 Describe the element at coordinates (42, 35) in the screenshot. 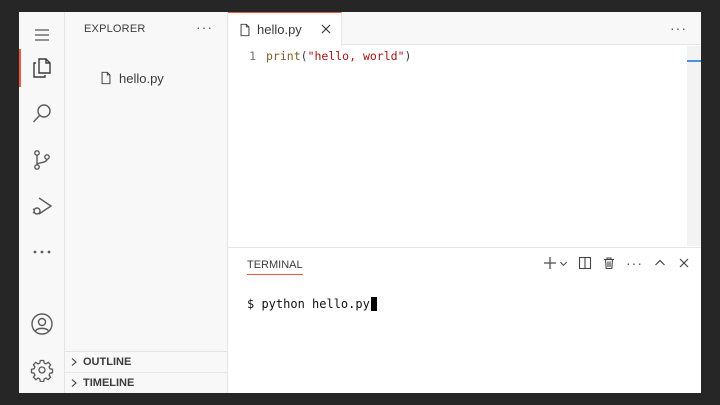

I see `menu-icon` at that location.